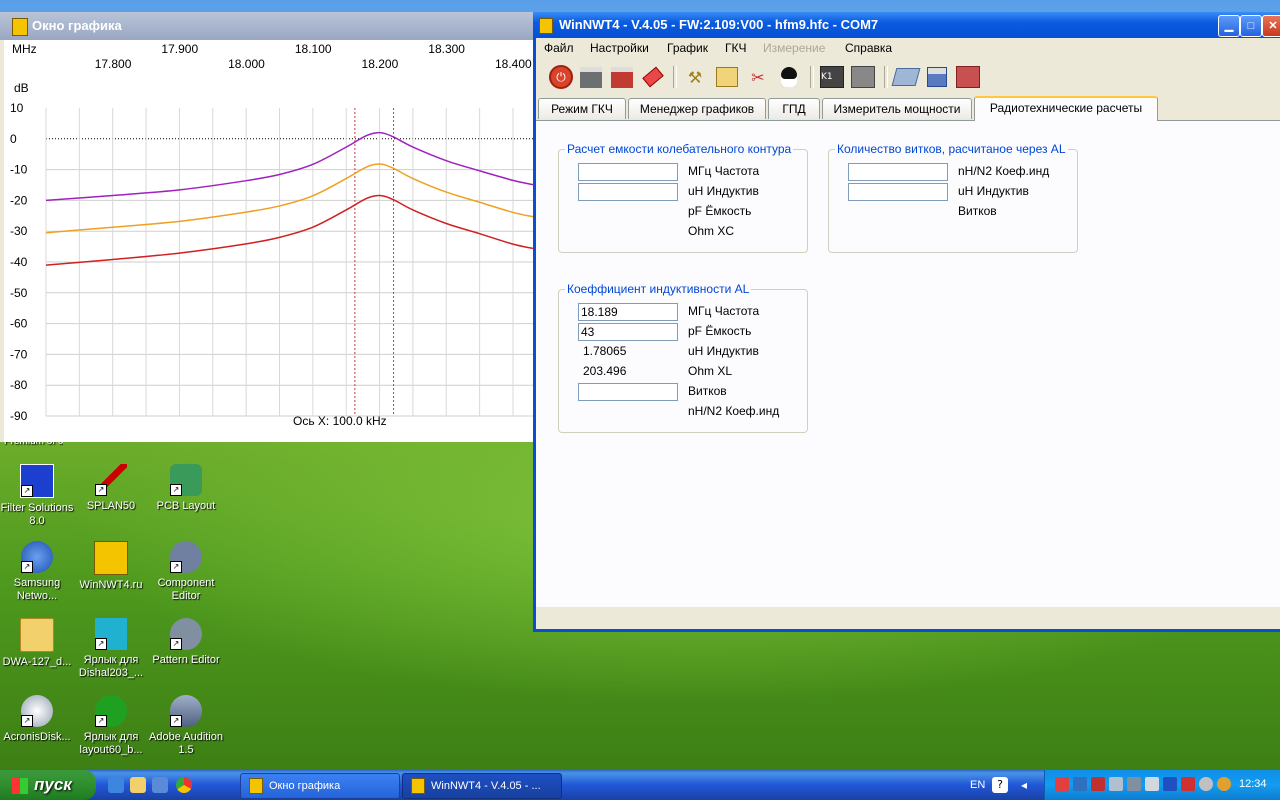 The image size is (1280, 800). Describe the element at coordinates (1251, 26) in the screenshot. I see `maximize-button: □` at that location.